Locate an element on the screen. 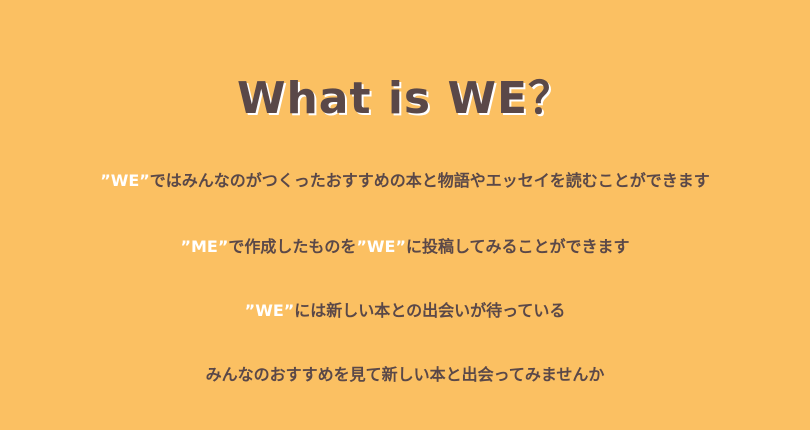 This screenshot has height=430, width=810. description-line-3-text: には新しい本との出会いが待っている is located at coordinates (430, 310).